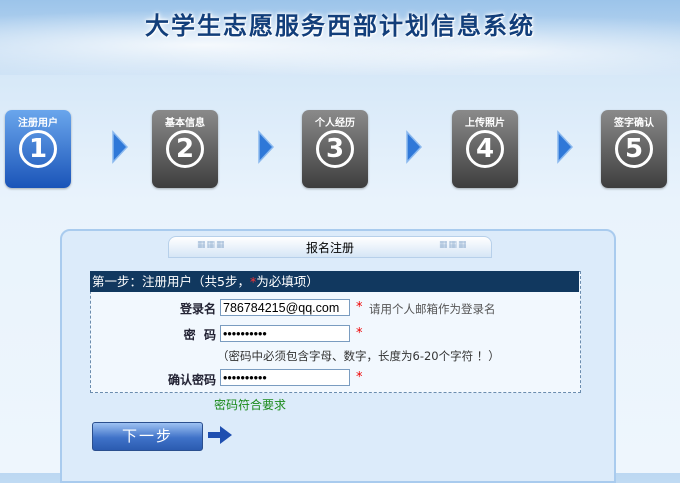 The width and height of the screenshot is (680, 483). I want to click on step-5-tile: 签字确认 5, so click(634, 149).